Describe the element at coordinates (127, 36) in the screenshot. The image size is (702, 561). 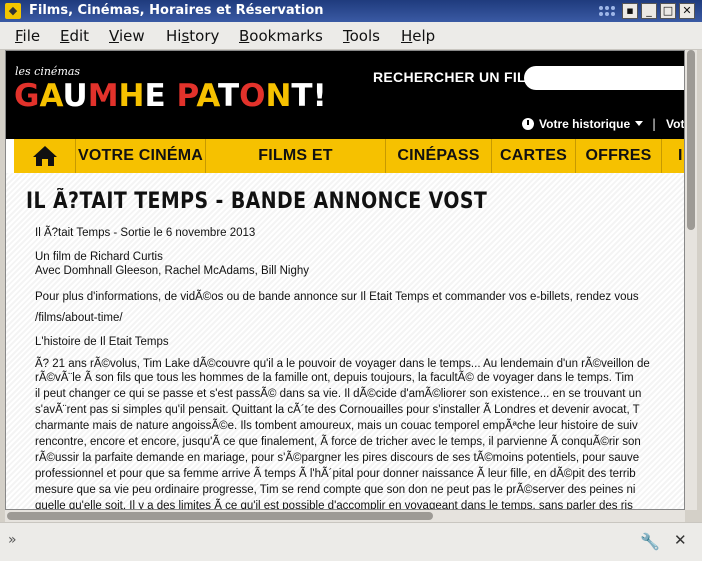
I see `menu-view: View` at that location.